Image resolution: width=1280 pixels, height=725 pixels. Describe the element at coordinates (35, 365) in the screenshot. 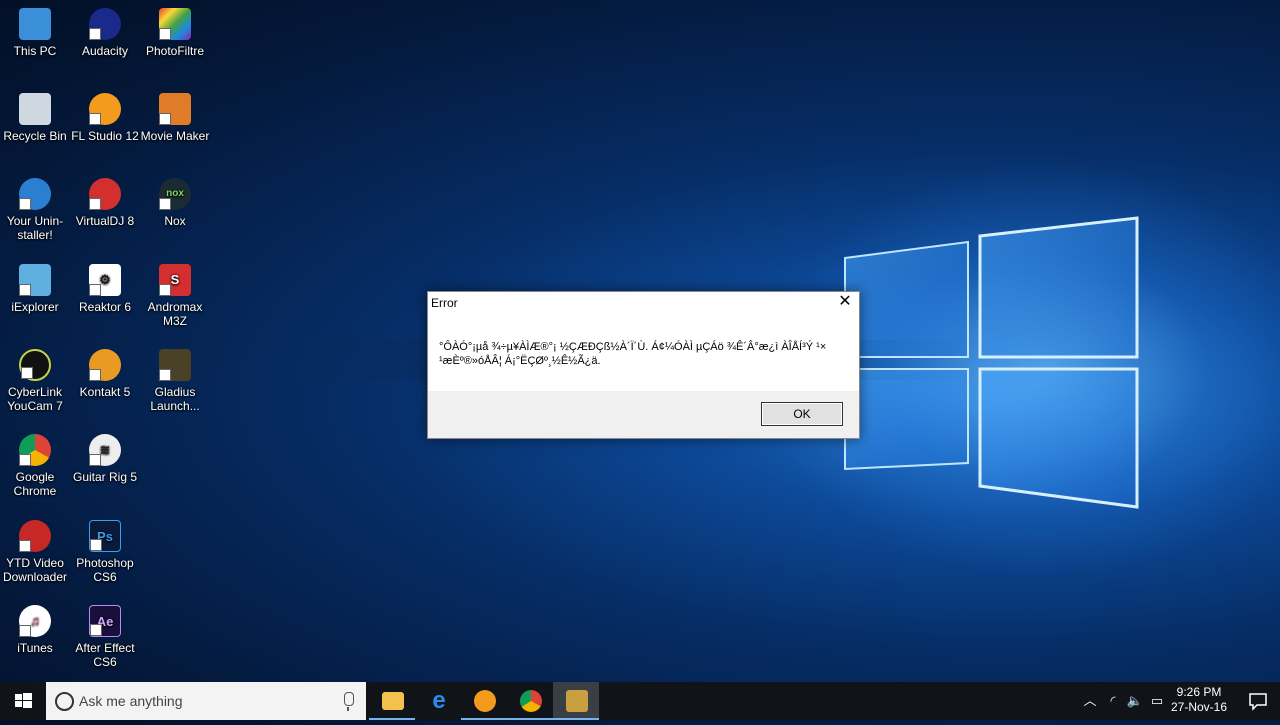

I see `youcam-icon` at that location.